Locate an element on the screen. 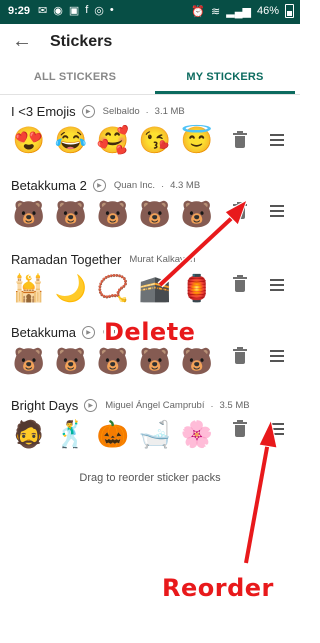  pack-author: Quan Inc. is located at coordinates (134, 185).